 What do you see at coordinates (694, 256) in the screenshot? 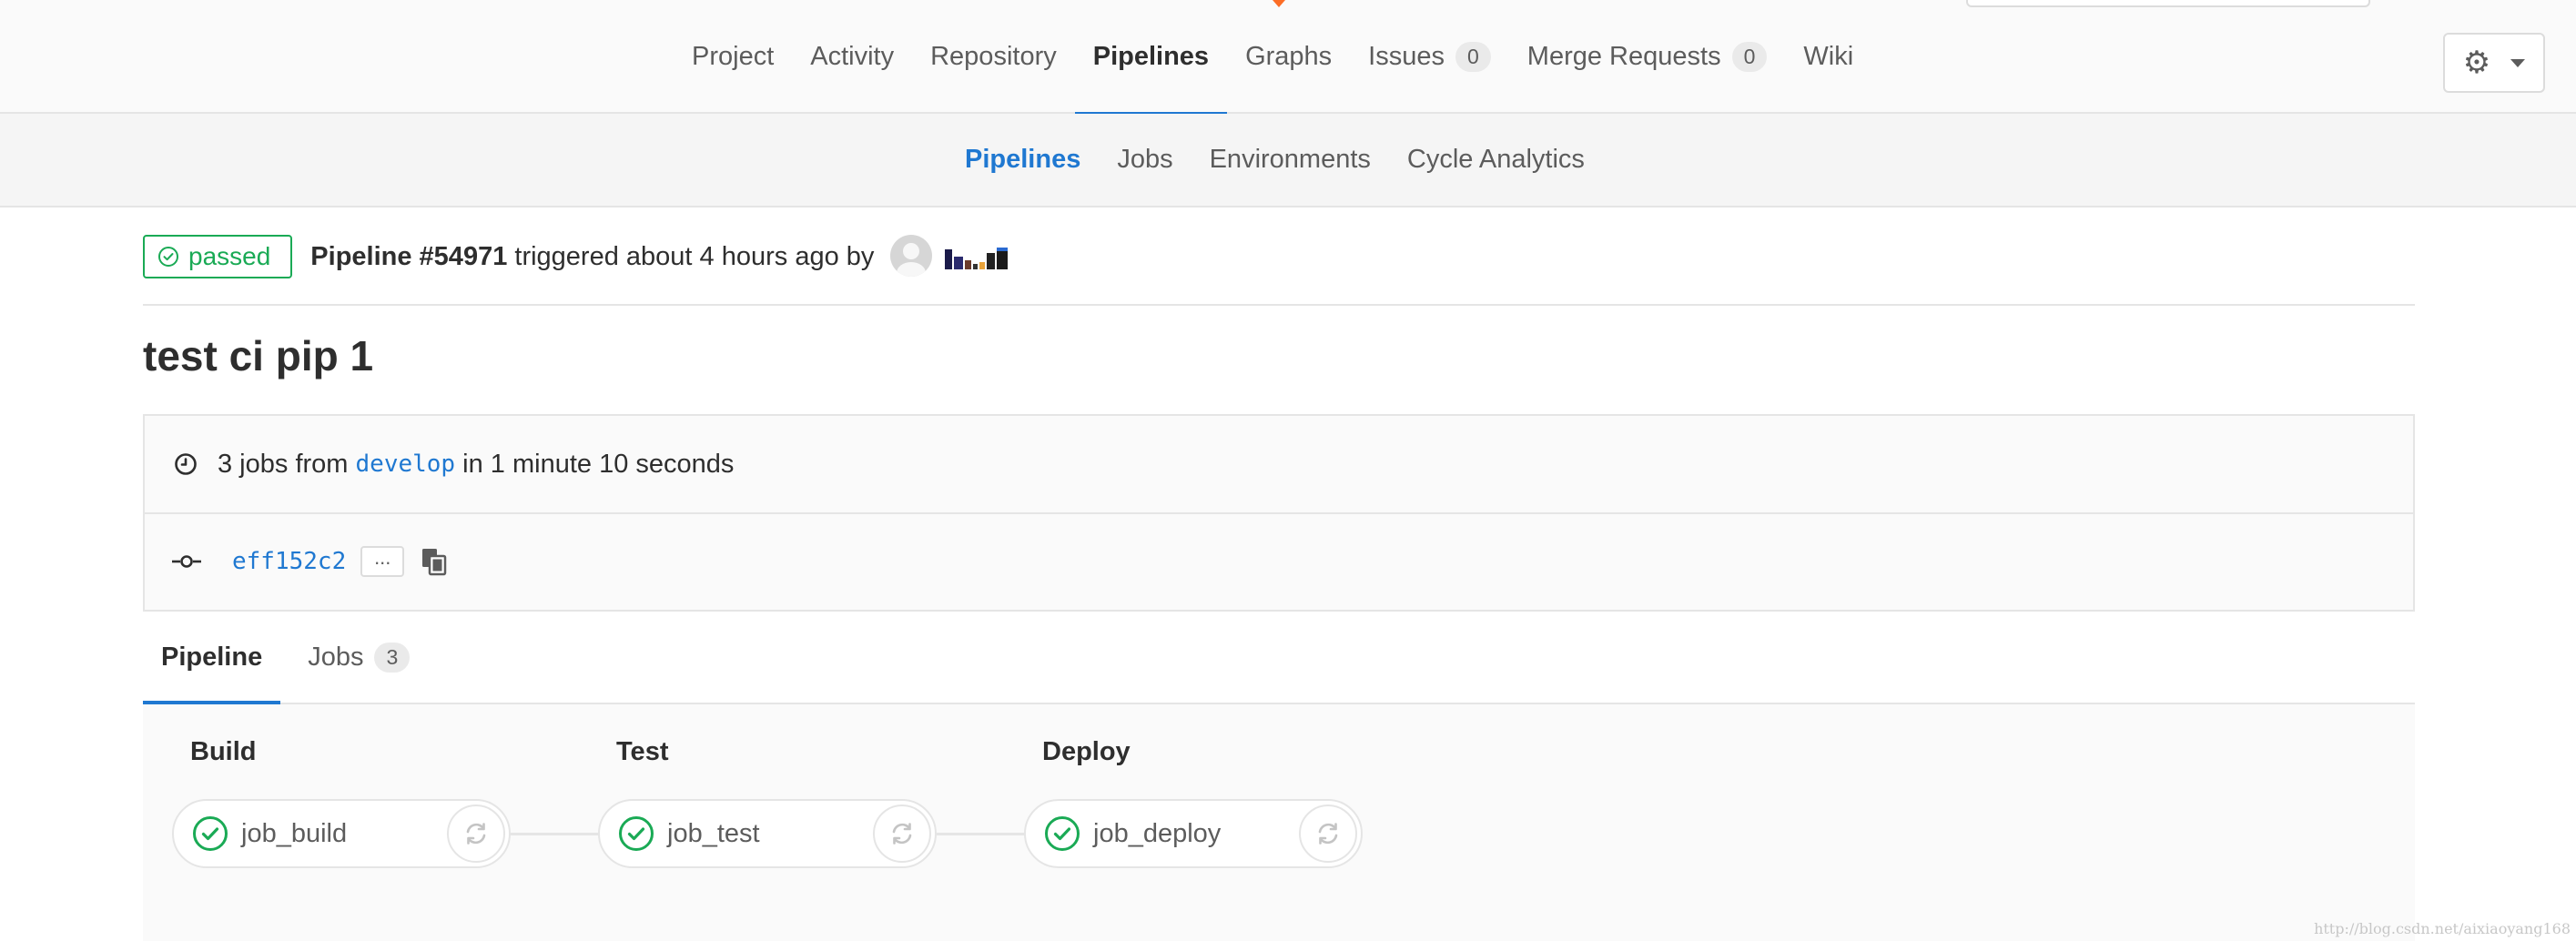
I see `triggered-text: triggered about 4 hours ago by` at bounding box center [694, 256].